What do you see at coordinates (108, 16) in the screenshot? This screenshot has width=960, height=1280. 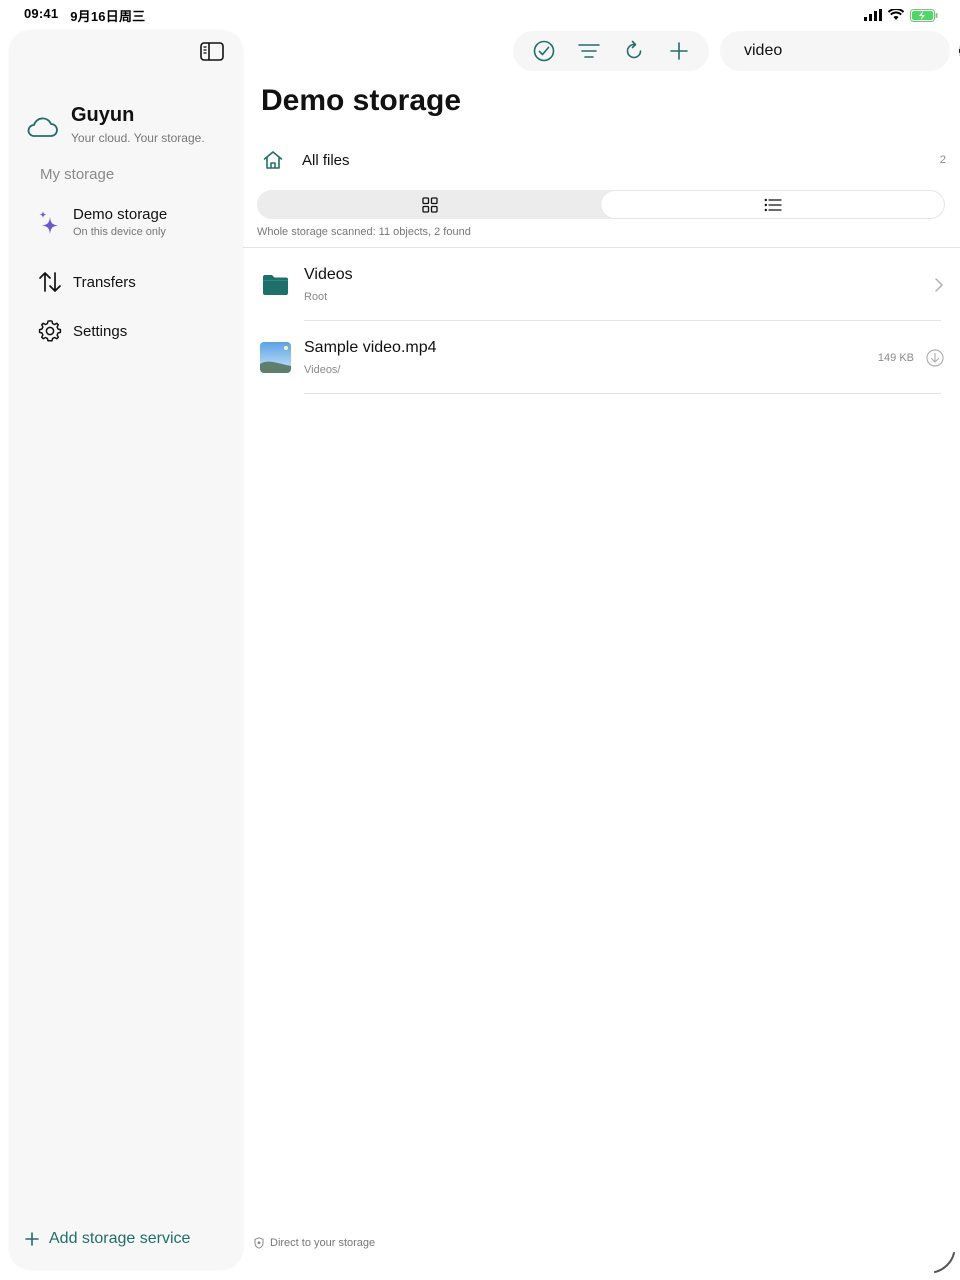 I see `status-date: 9月16日周三` at bounding box center [108, 16].